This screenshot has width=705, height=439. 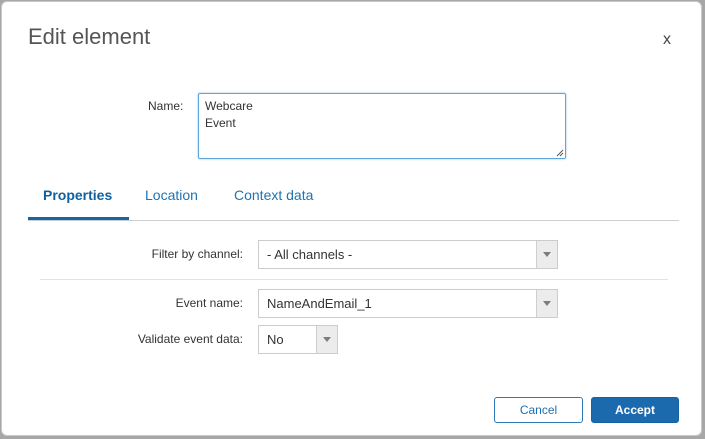 I want to click on filter-by-channel-label: Filter by channel:, so click(x=197, y=254).